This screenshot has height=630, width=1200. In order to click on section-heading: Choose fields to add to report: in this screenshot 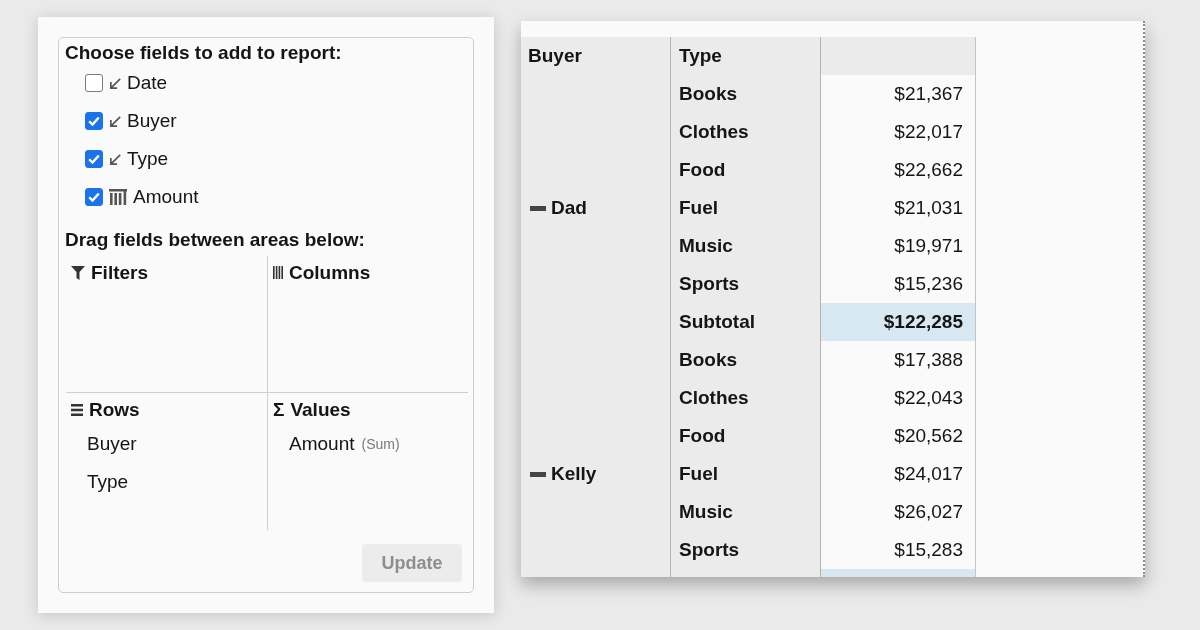, I will do `click(203, 52)`.